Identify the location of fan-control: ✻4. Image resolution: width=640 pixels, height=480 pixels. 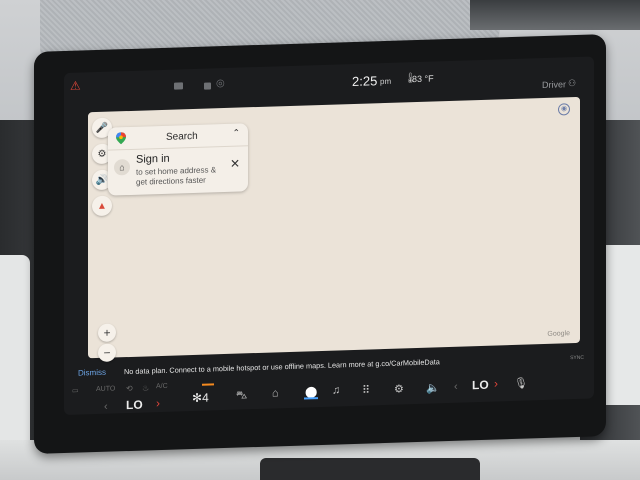
(200, 398).